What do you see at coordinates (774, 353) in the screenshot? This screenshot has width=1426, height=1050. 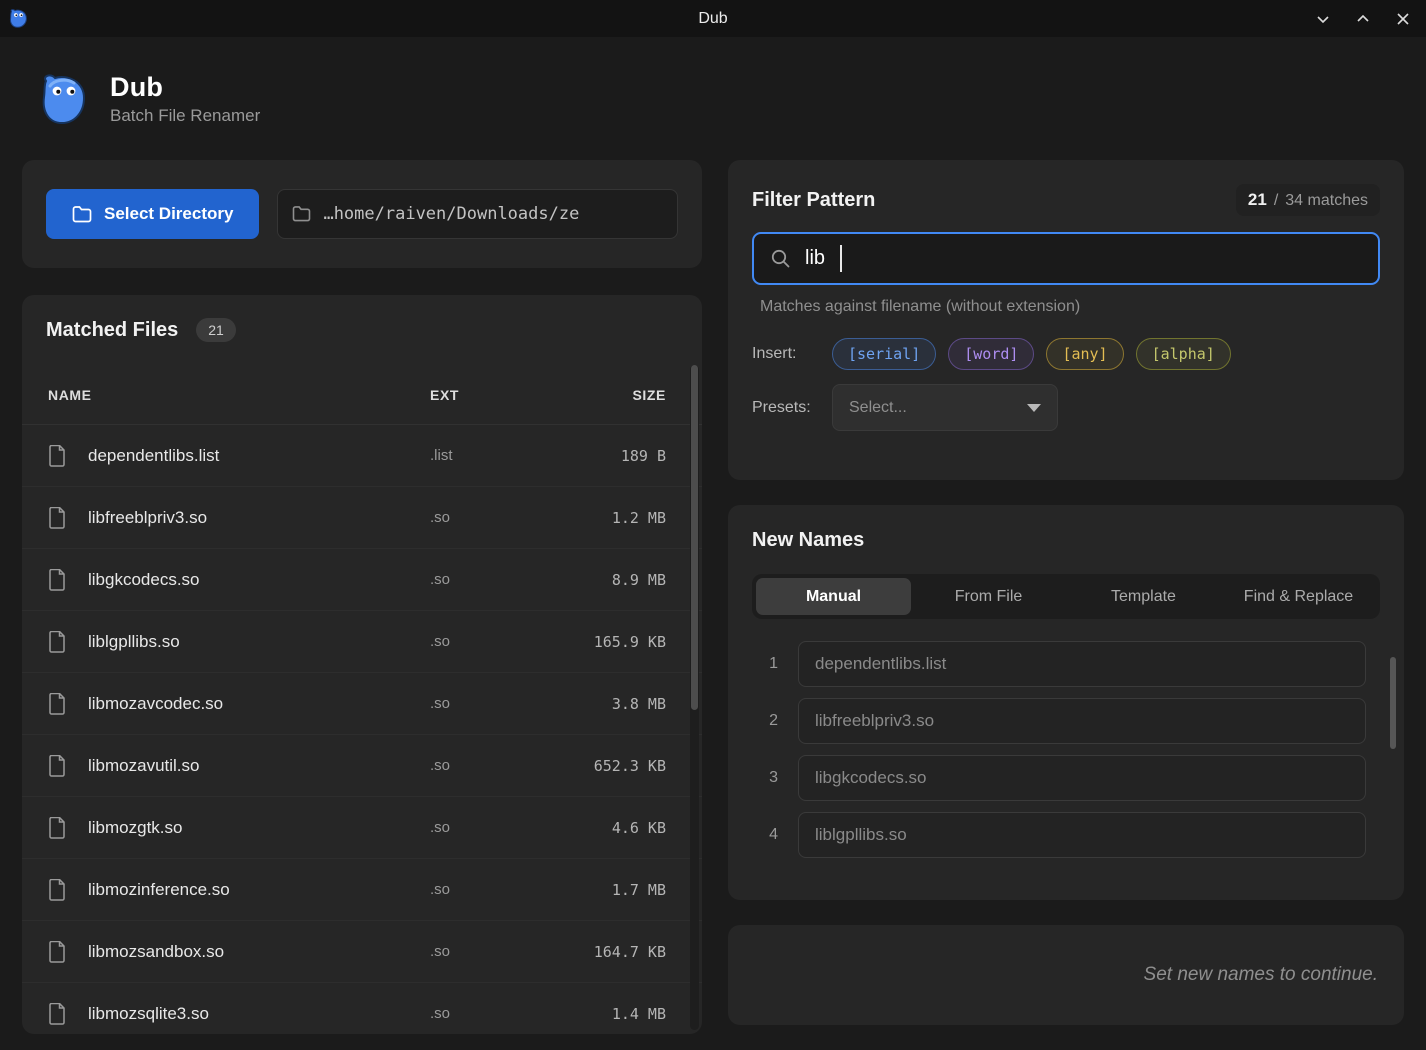 I see `insert-label: Insert:` at bounding box center [774, 353].